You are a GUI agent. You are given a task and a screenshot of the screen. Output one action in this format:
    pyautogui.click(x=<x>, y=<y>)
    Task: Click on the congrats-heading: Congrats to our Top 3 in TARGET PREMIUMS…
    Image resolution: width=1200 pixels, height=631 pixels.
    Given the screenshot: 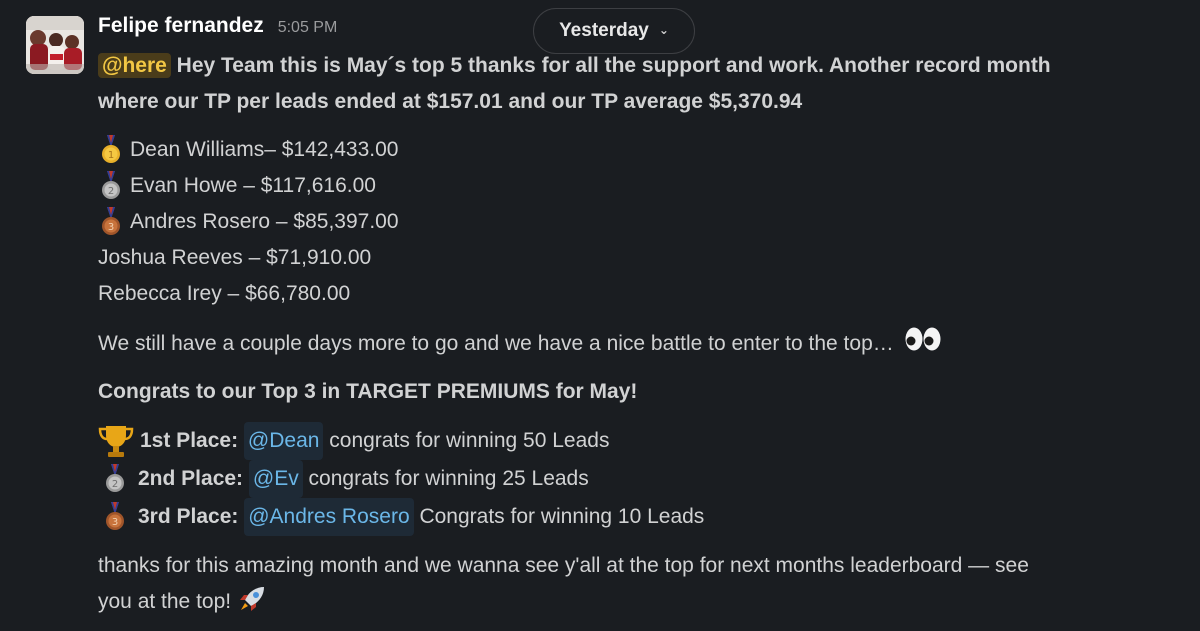 What is the action you would take?
    pyautogui.click(x=368, y=391)
    